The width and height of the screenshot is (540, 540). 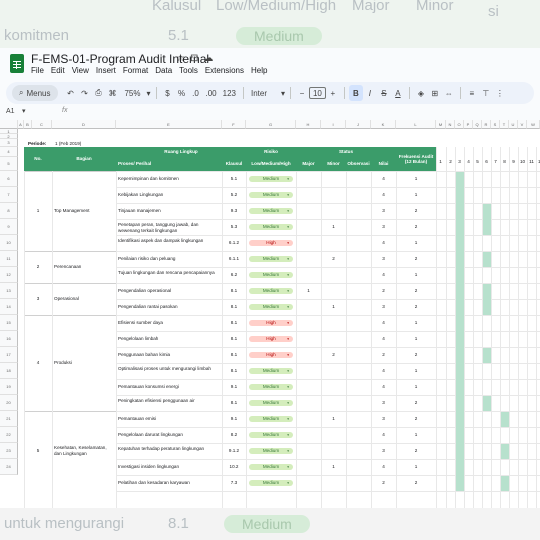 I want to click on nilai-cell: 2, so click(x=383, y=355).